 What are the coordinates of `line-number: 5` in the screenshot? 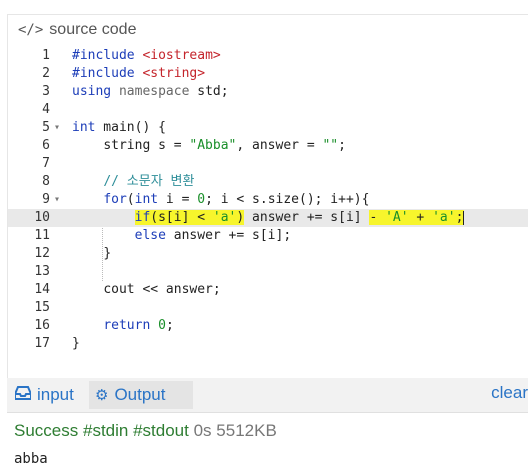 It's located at (46, 127).